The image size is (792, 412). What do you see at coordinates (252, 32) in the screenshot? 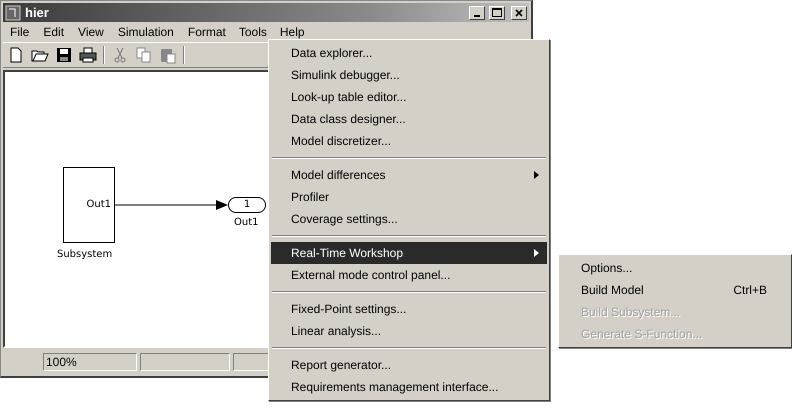
I see `menu-item: Tools` at bounding box center [252, 32].